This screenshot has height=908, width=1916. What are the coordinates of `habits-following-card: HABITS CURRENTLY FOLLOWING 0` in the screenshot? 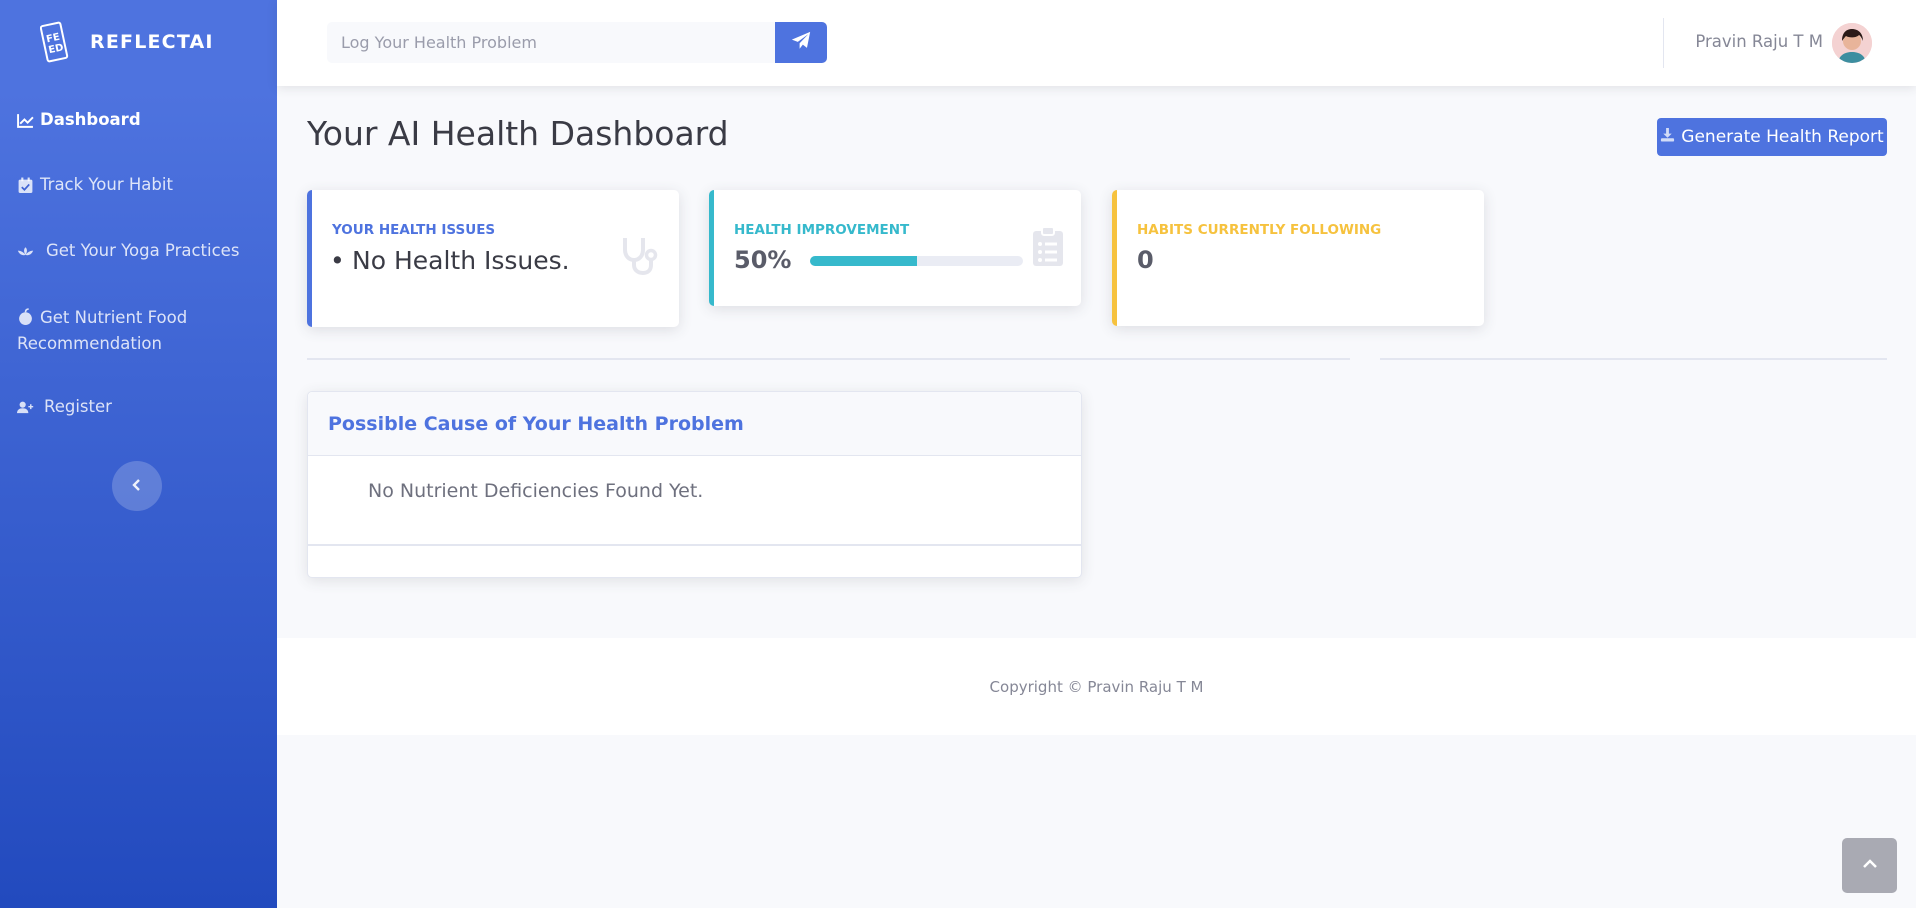 It's located at (1298, 258).